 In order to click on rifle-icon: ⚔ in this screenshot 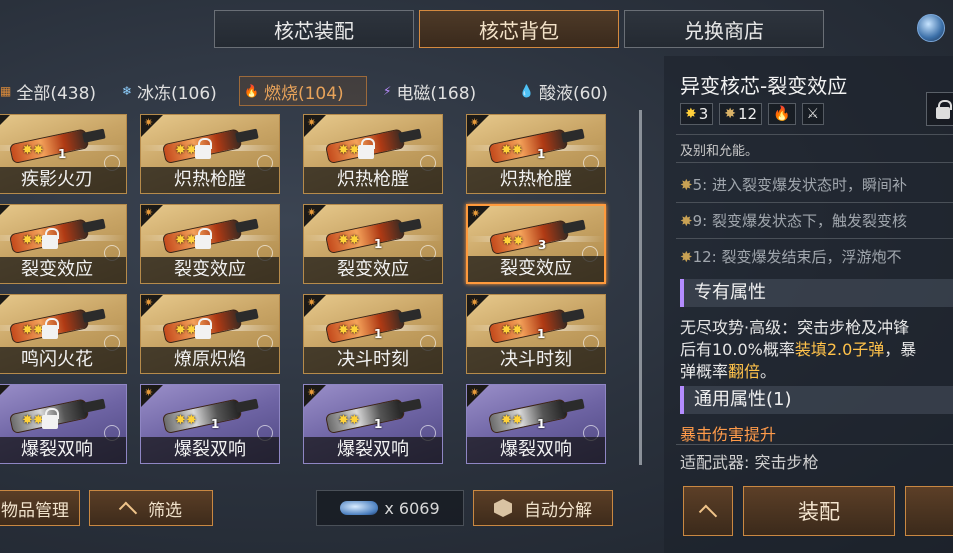, I will do `click(813, 114)`.